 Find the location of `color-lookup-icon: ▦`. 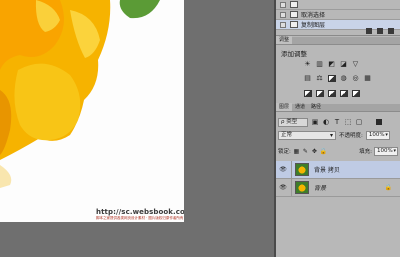

color-lookup-icon: ▦ is located at coordinates (367, 78).